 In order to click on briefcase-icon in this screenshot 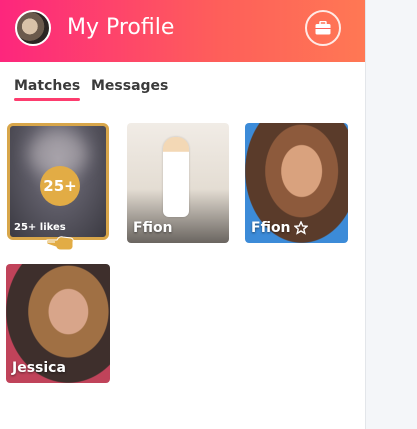, I will do `click(323, 28)`.